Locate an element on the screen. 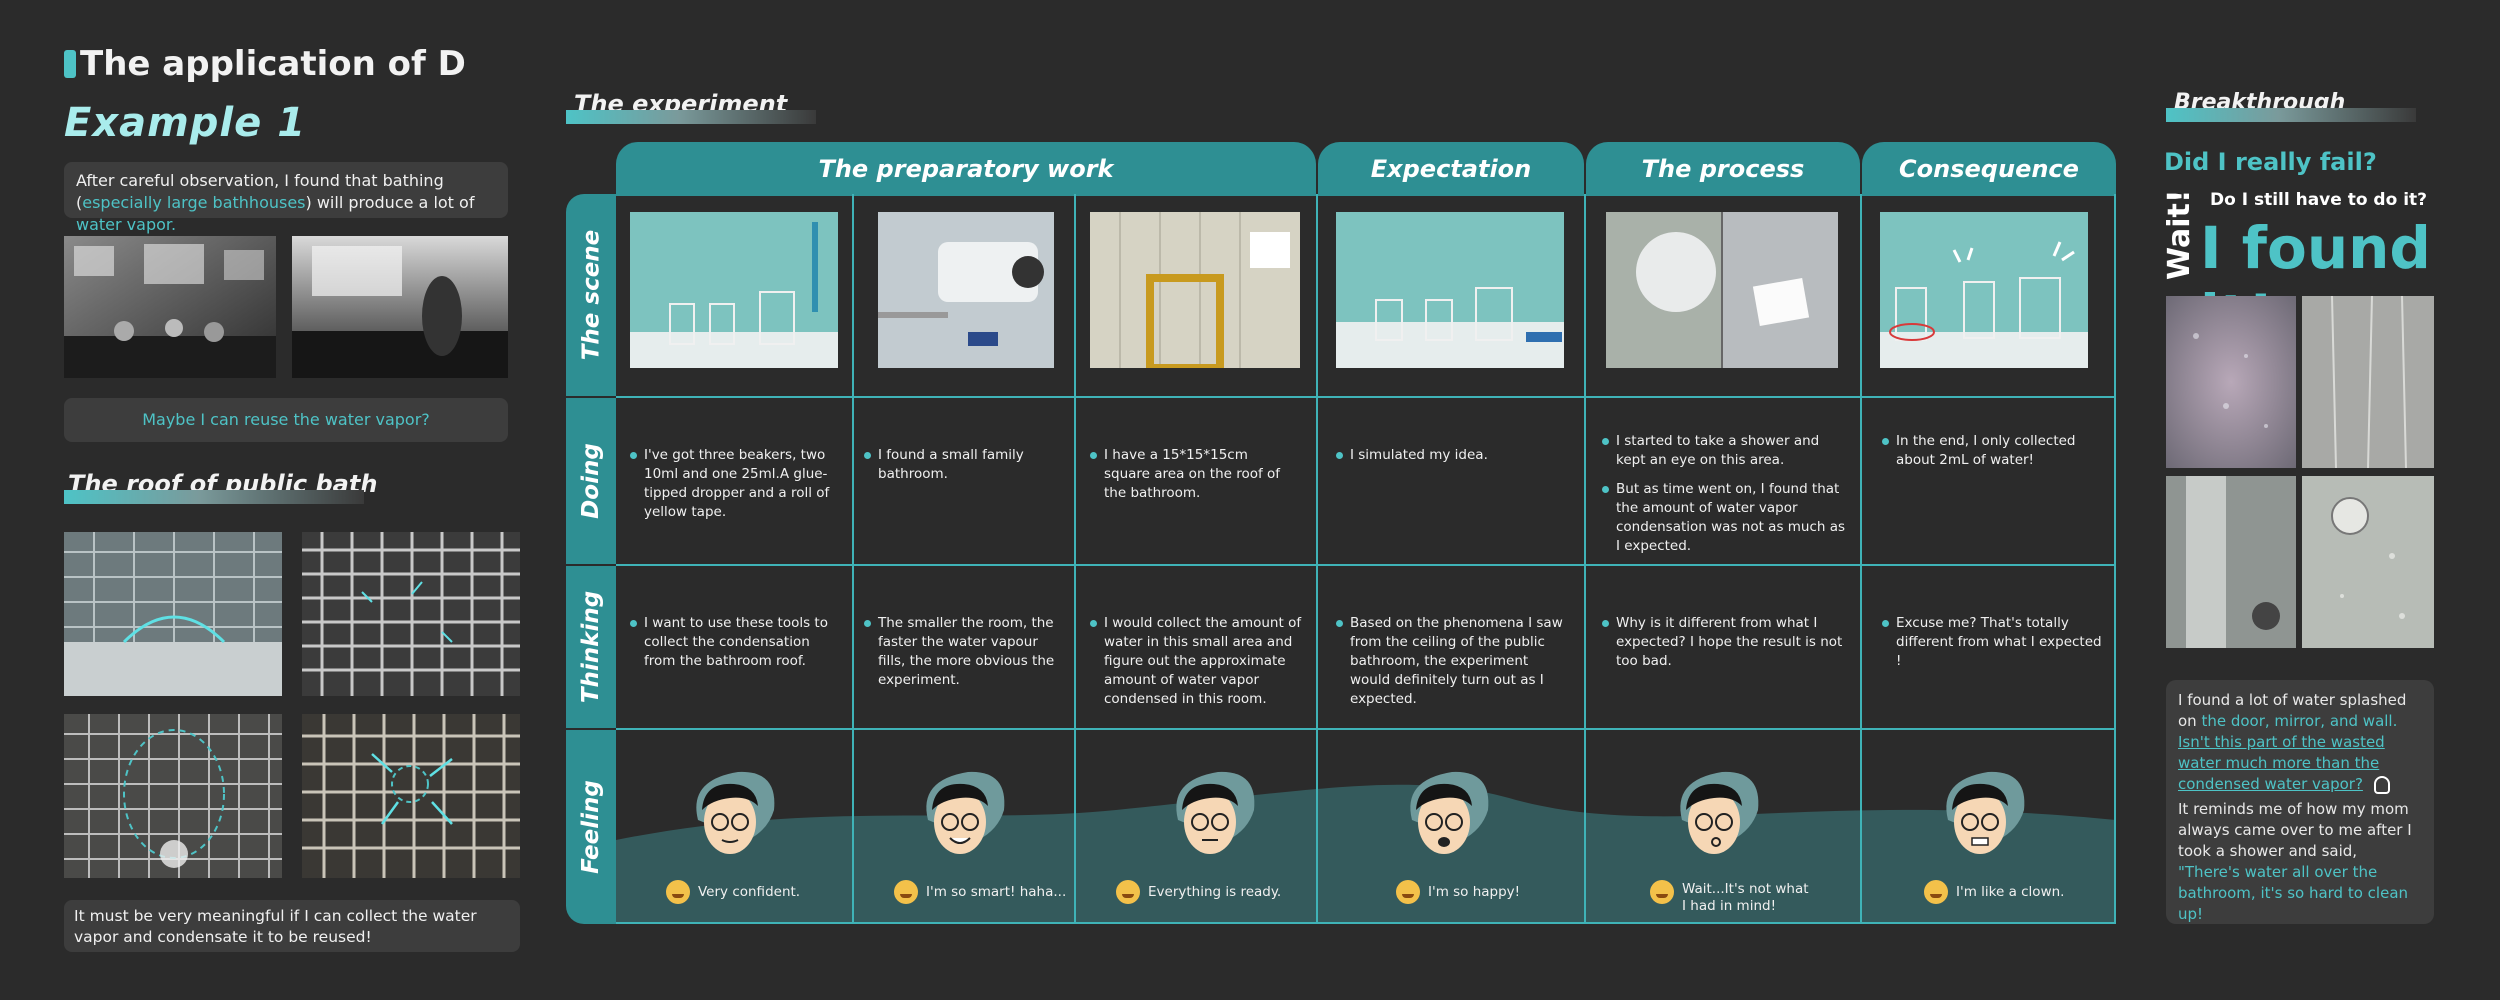  intro-highlight-2: water vapor is located at coordinates (123, 224).